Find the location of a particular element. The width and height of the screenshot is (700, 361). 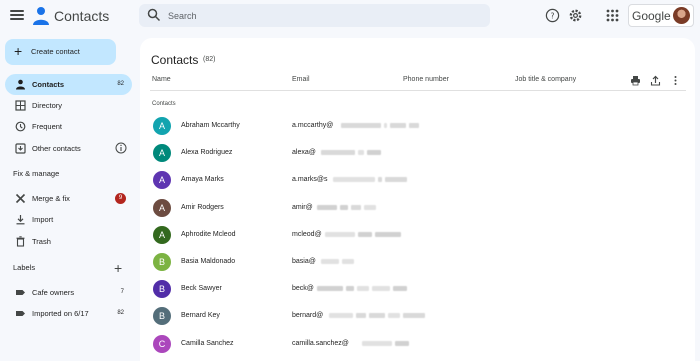

contact-name: Aphrodite Mcleod is located at coordinates (208, 234).